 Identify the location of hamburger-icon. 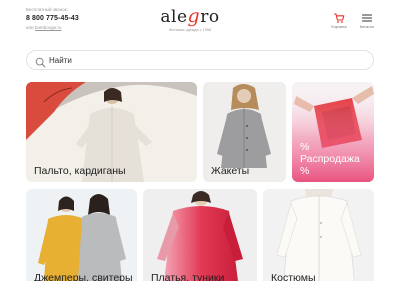
(367, 17).